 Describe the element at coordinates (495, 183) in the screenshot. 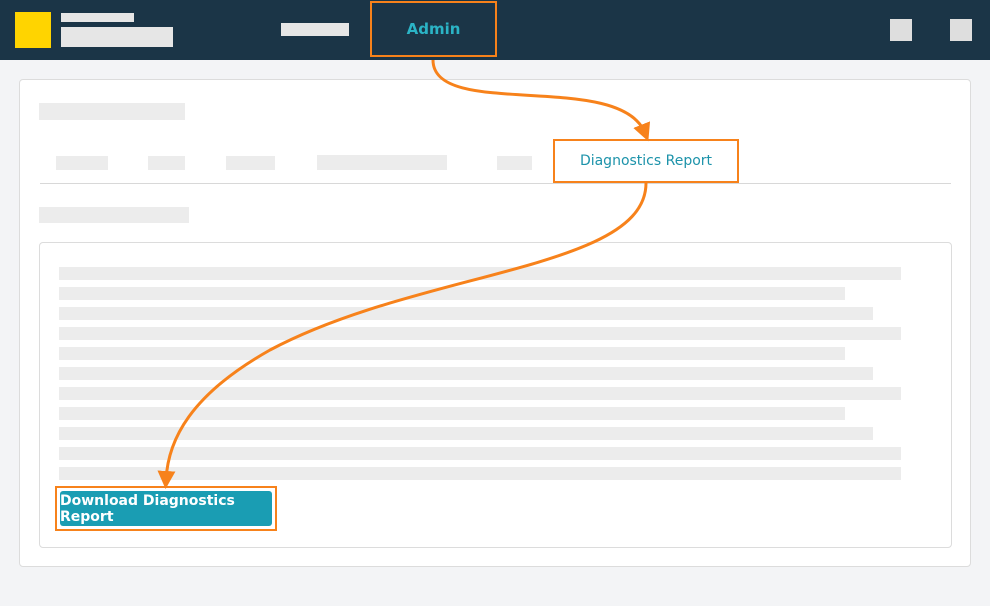

I see `tab-divider` at that location.